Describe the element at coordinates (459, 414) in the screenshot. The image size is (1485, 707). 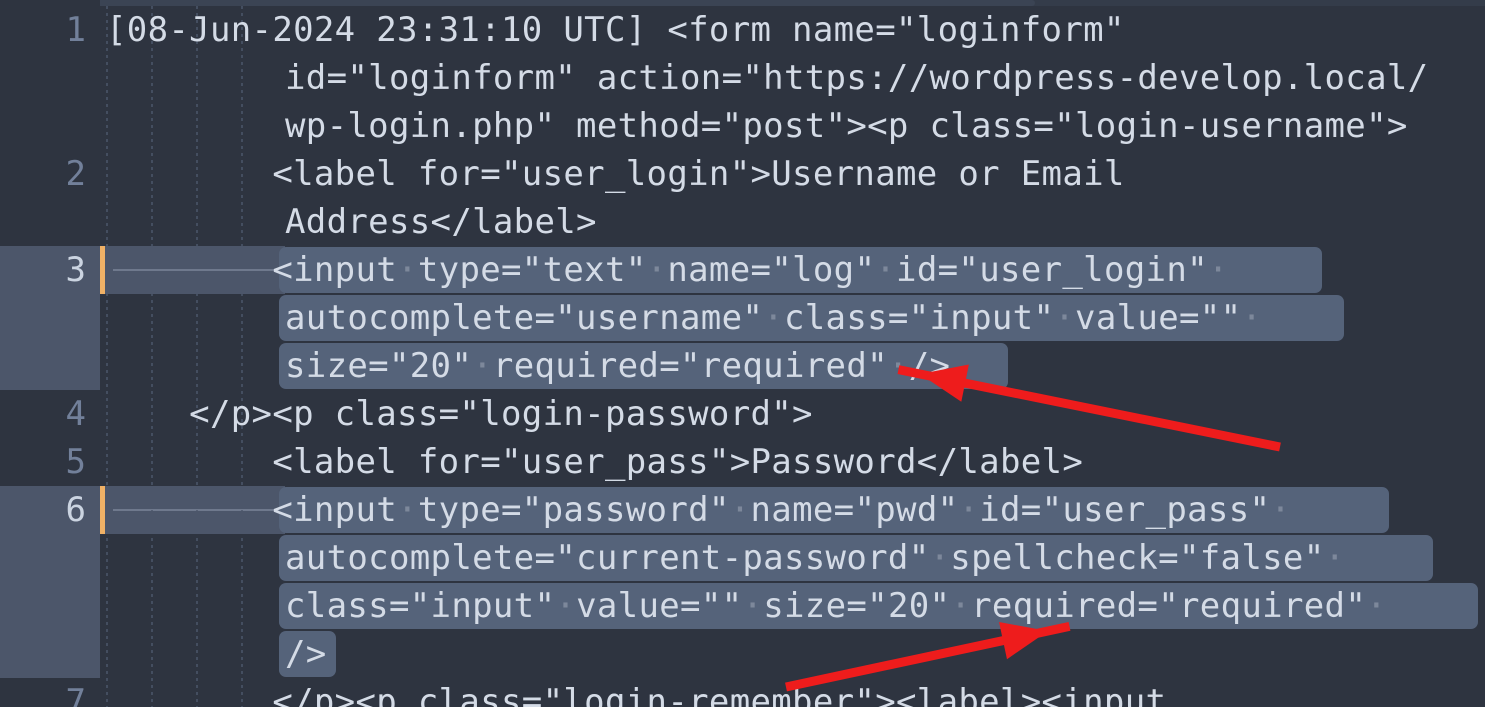
I see `code-row-4-1: </p><p class="login-password">` at that location.